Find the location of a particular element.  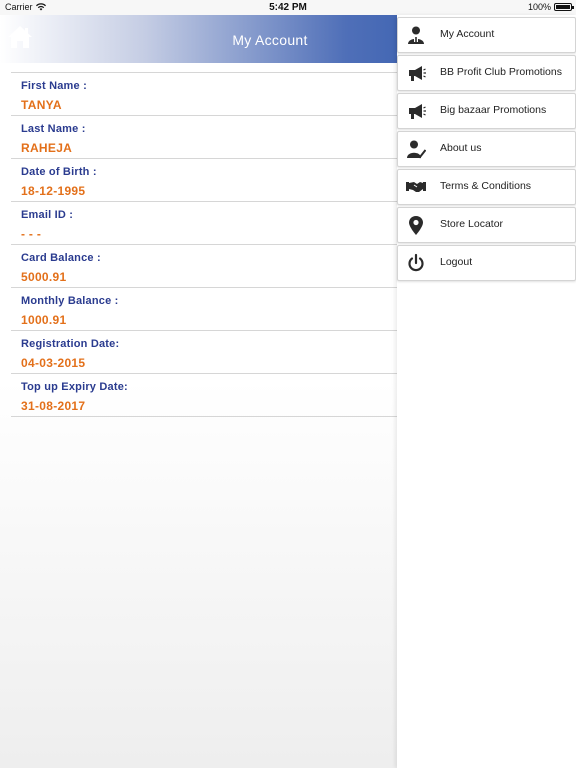

status-bar: Carrier 5:42 PM 100% is located at coordinates (288, 7).